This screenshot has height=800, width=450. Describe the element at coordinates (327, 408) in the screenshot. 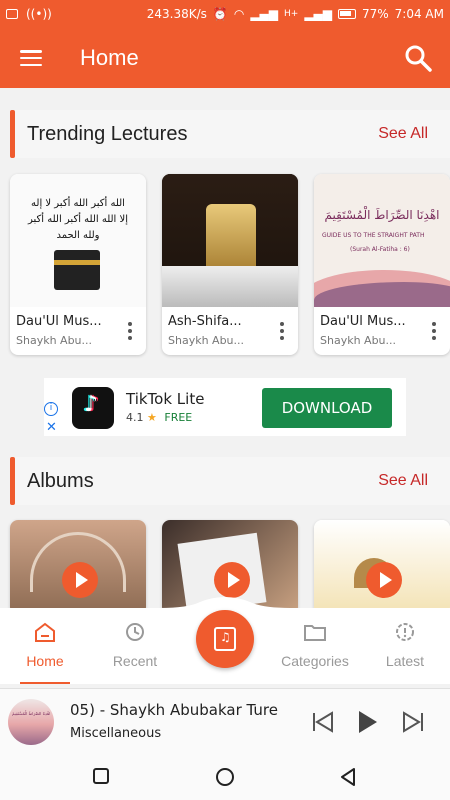

I see `download-button: DOWNLOAD` at that location.